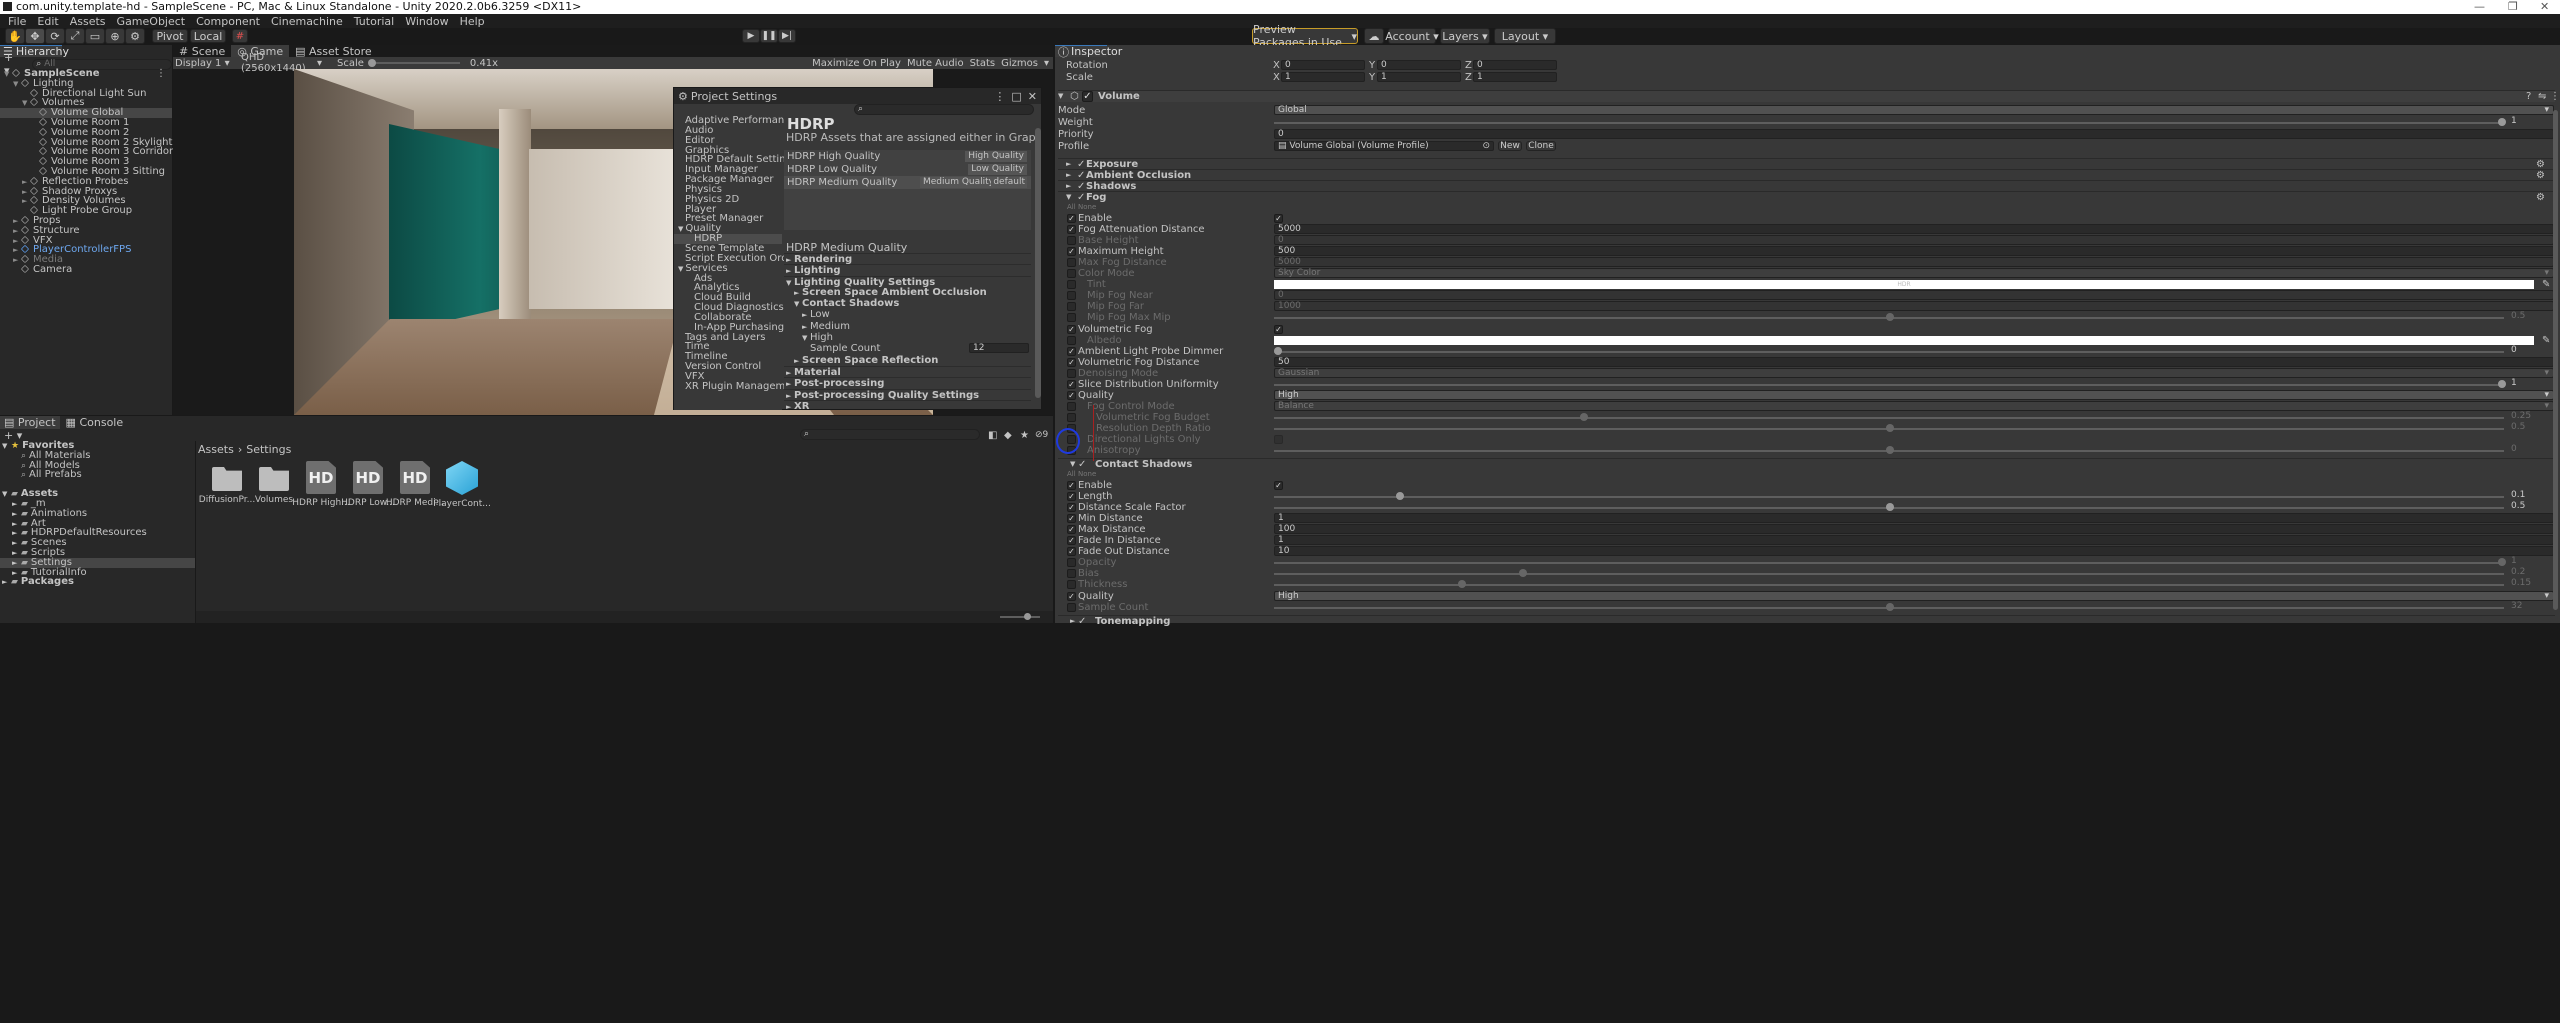 This screenshot has width=2560, height=1023. Describe the element at coordinates (1038, 263) in the screenshot. I see `ps-scrollbar` at that location.